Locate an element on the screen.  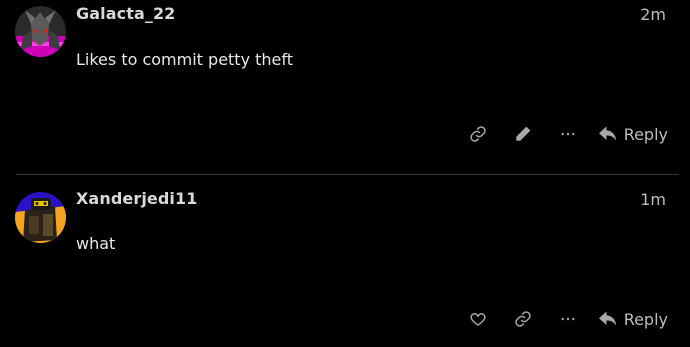
post-timestamp: 2m is located at coordinates (653, 14).